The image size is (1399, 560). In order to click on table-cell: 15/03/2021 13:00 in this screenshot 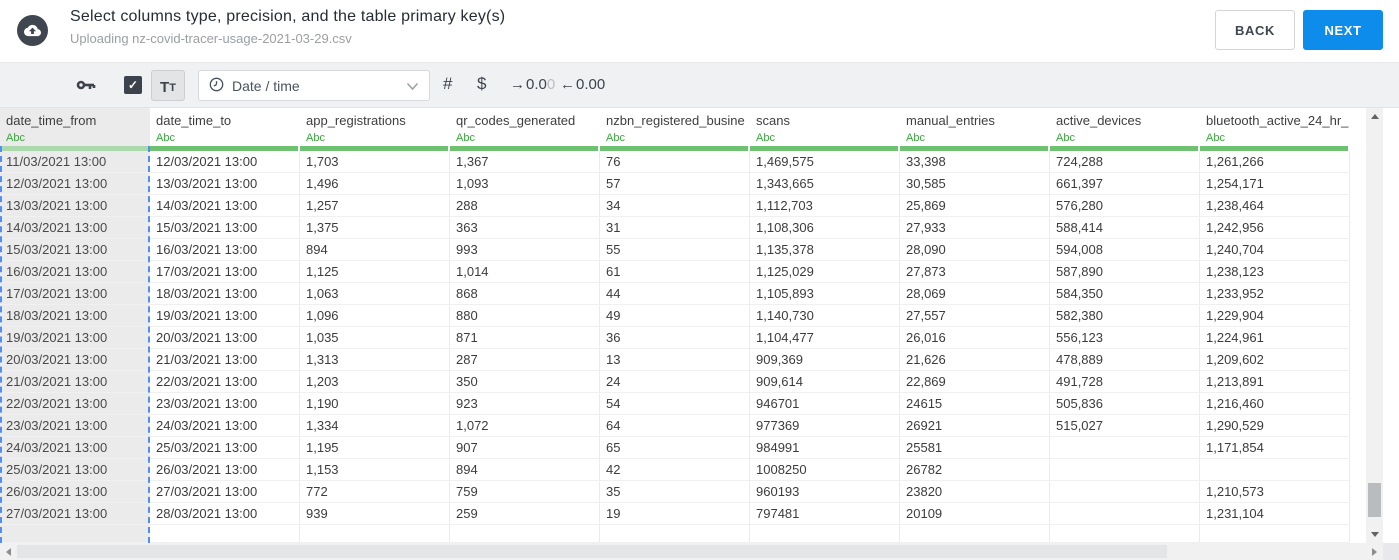, I will do `click(225, 228)`.